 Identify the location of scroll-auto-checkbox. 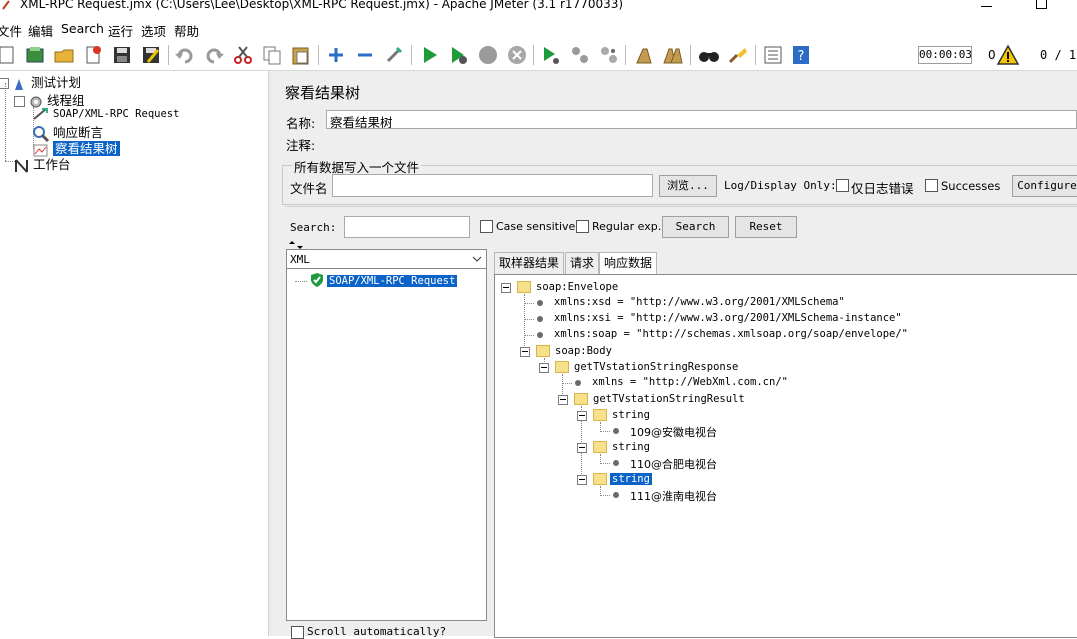
(297, 632).